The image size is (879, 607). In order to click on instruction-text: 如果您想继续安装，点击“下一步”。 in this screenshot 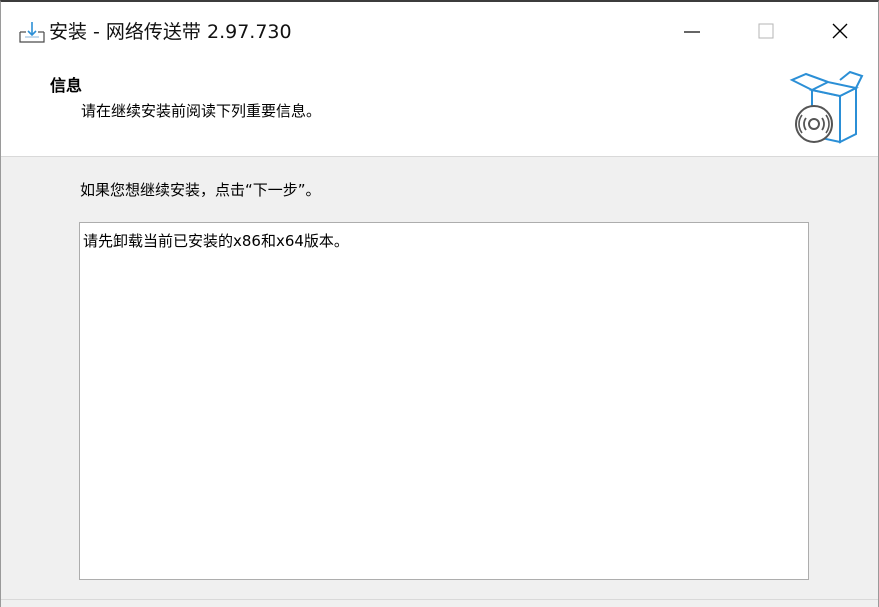, I will do `click(200, 190)`.